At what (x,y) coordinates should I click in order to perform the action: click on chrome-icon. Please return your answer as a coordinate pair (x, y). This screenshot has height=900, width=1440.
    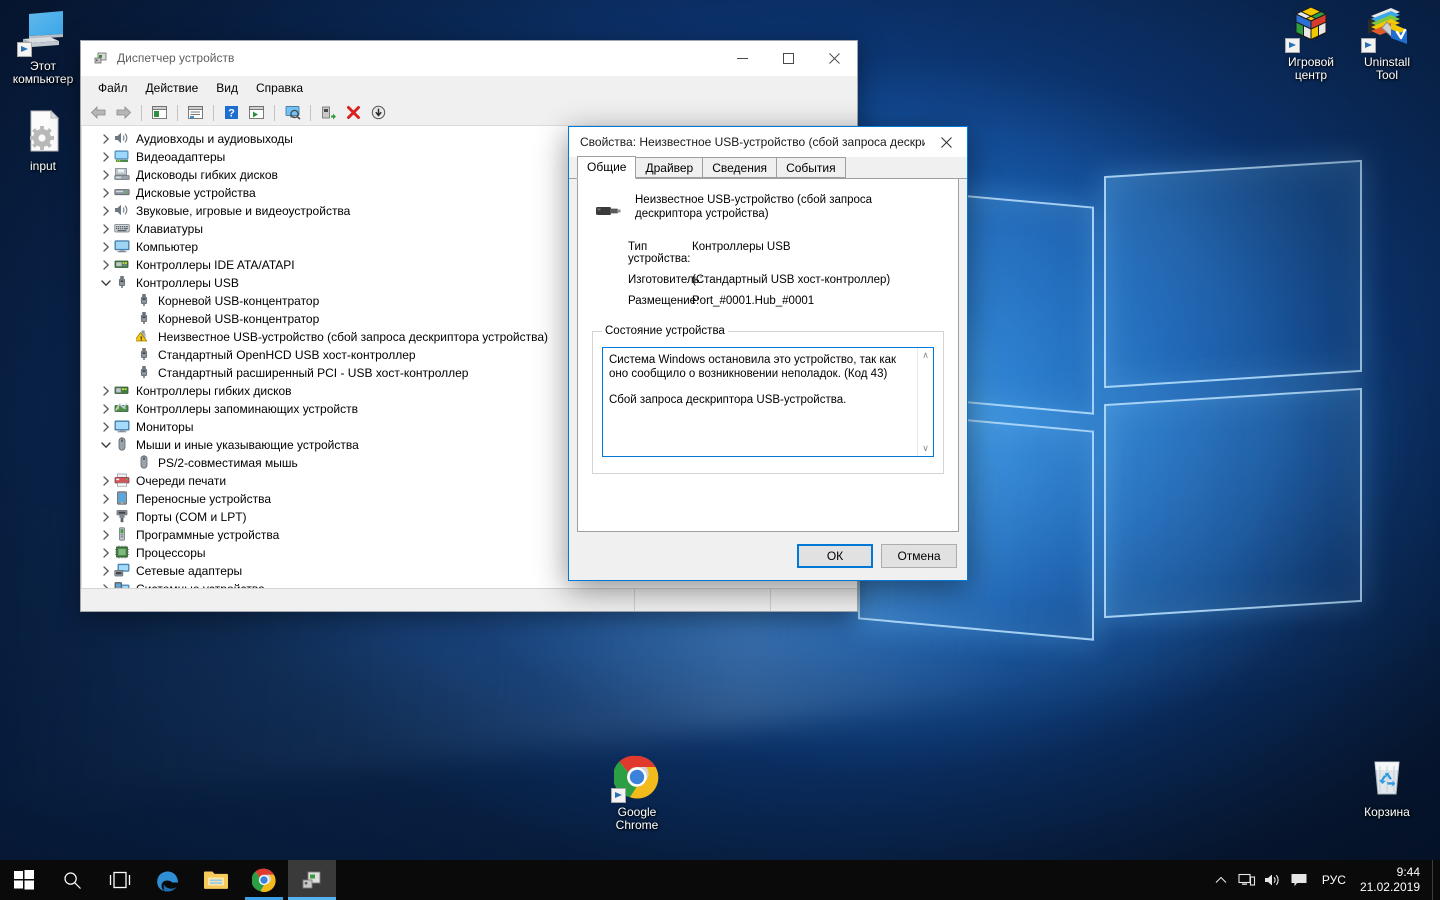
    Looking at the image, I should click on (264, 880).